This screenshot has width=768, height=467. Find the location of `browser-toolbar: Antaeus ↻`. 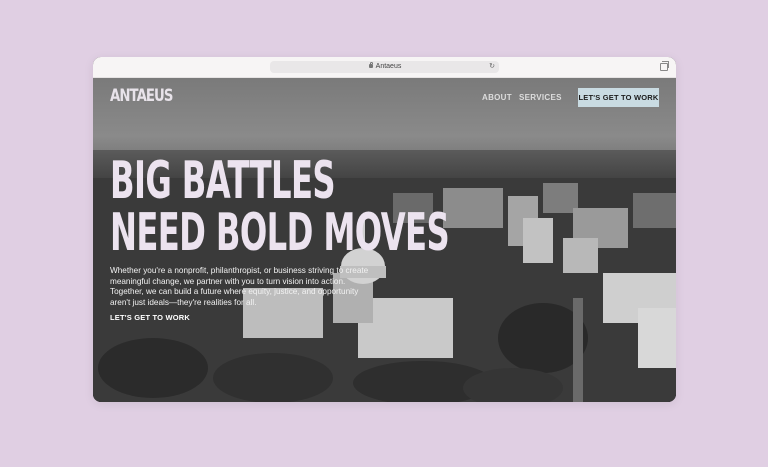

browser-toolbar: Antaeus ↻ is located at coordinates (384, 67).